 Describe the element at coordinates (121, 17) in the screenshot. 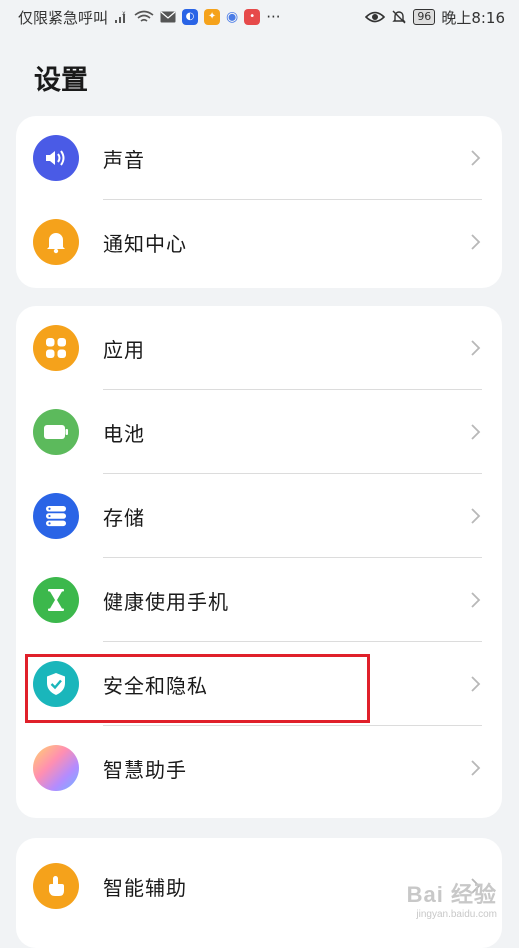

I see `no-signal-icon: x` at that location.